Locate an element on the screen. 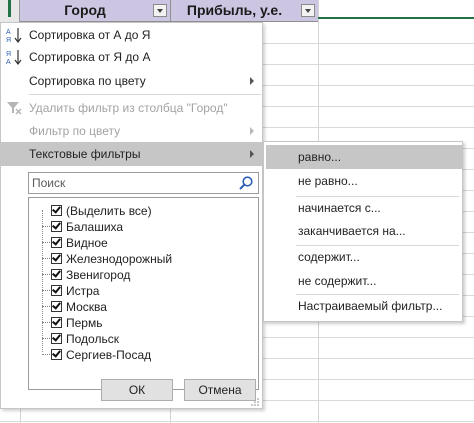  sort-by-color-label: Сортировка по цвету is located at coordinates (87, 81).